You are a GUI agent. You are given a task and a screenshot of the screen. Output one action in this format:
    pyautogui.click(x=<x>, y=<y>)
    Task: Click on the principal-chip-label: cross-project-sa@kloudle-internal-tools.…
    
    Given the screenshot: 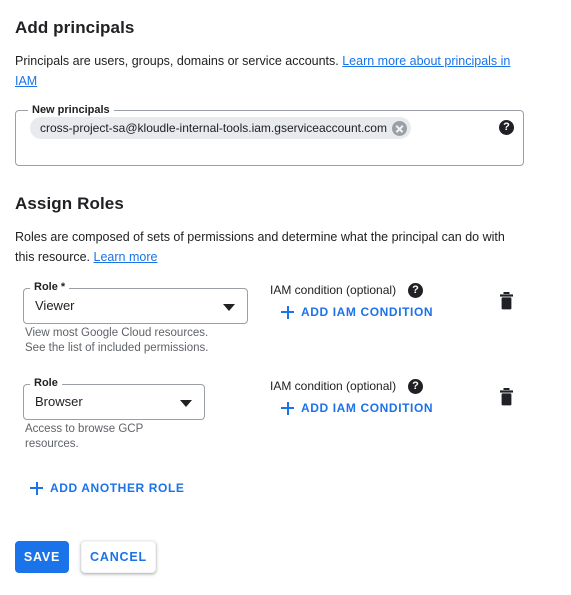 What is the action you would take?
    pyautogui.click(x=213, y=128)
    